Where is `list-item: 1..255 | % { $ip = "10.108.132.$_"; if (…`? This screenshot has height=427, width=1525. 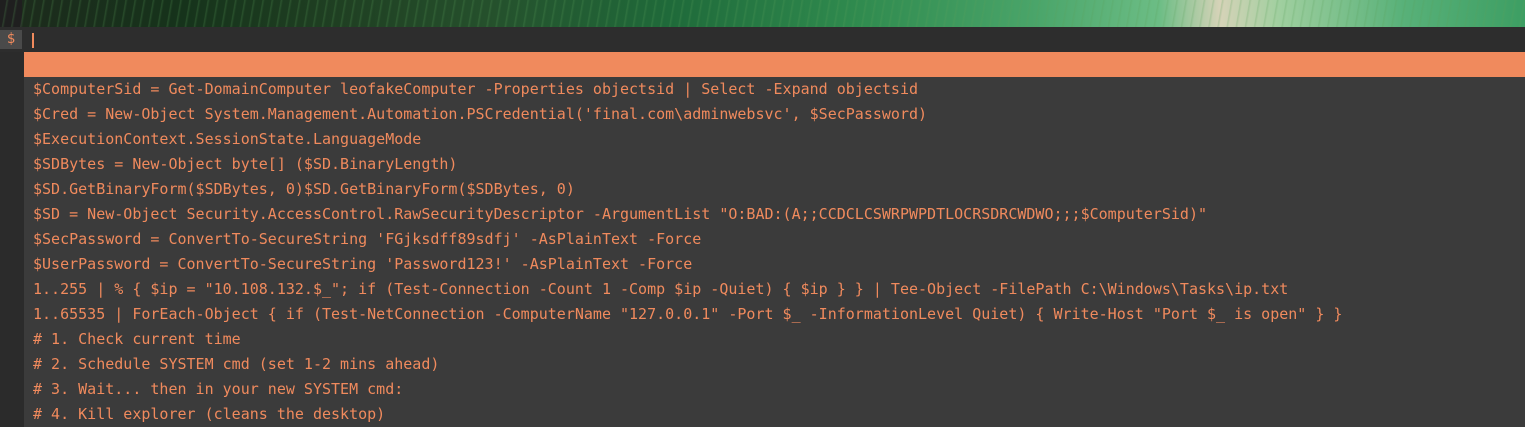 list-item: 1..255 | % { $ip = "10.108.132.$_"; if (… is located at coordinates (774, 289).